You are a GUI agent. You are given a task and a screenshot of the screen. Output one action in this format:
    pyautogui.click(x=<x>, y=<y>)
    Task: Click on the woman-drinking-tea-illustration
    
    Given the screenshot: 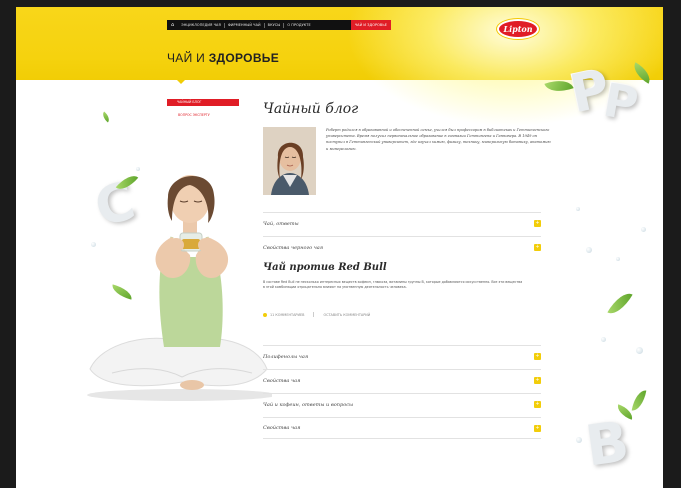 What is the action you would take?
    pyautogui.click(x=179, y=288)
    